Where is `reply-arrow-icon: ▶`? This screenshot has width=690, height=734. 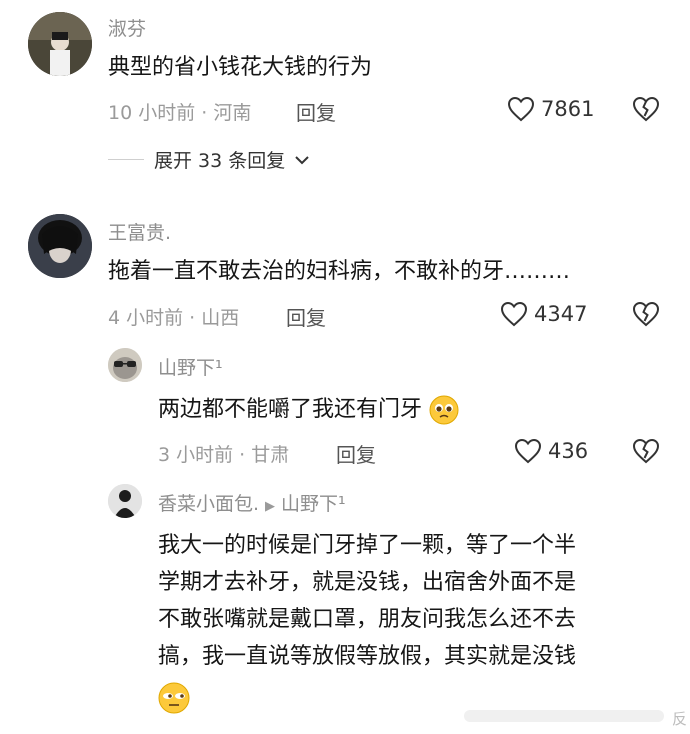 reply-arrow-icon: ▶ is located at coordinates (270, 506).